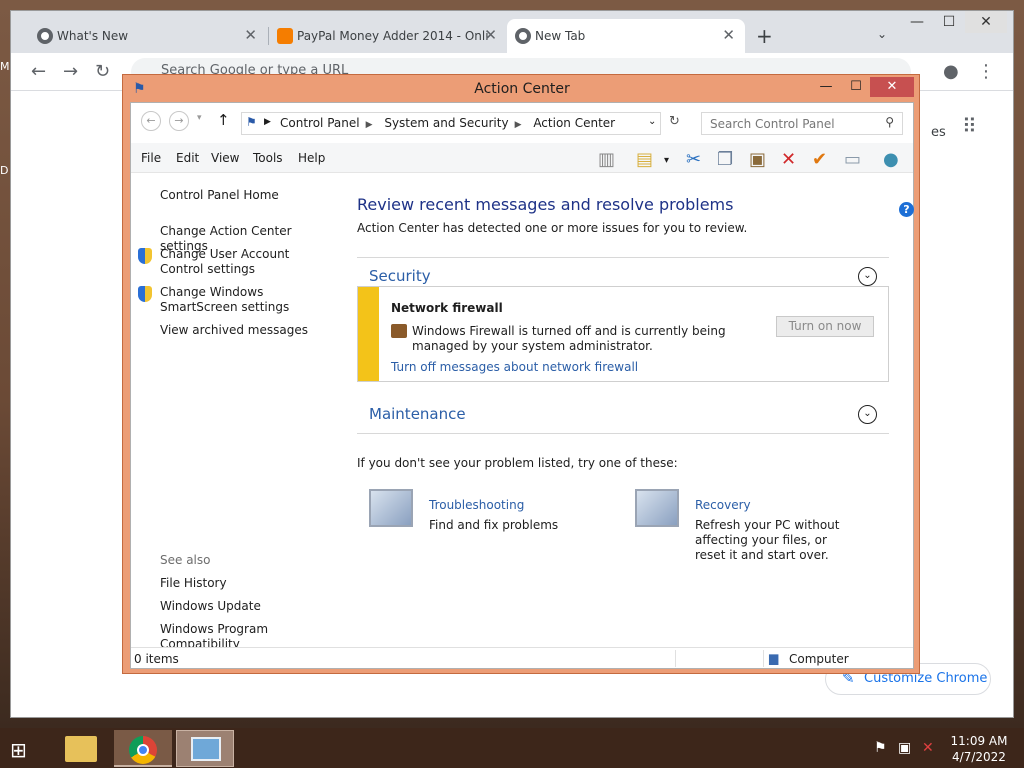 Image resolution: width=1024 pixels, height=768 pixels. Describe the element at coordinates (205, 748) in the screenshot. I see `taskbar-control-panel` at that location.